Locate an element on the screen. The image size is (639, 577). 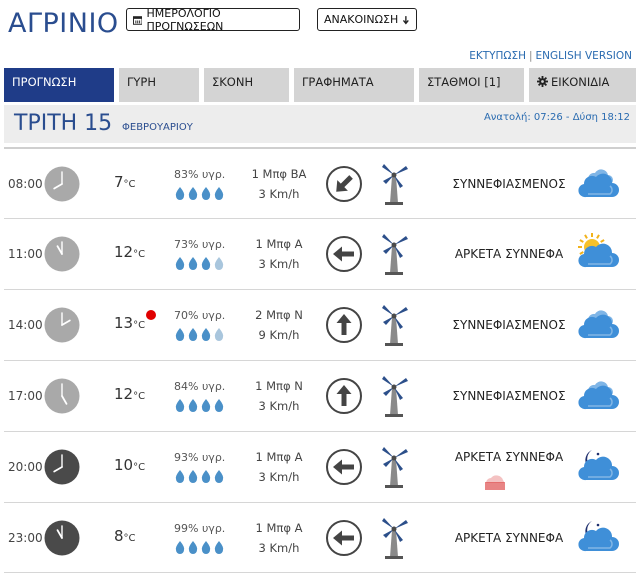
sun-cloud-icon is located at coordinates (598, 250).